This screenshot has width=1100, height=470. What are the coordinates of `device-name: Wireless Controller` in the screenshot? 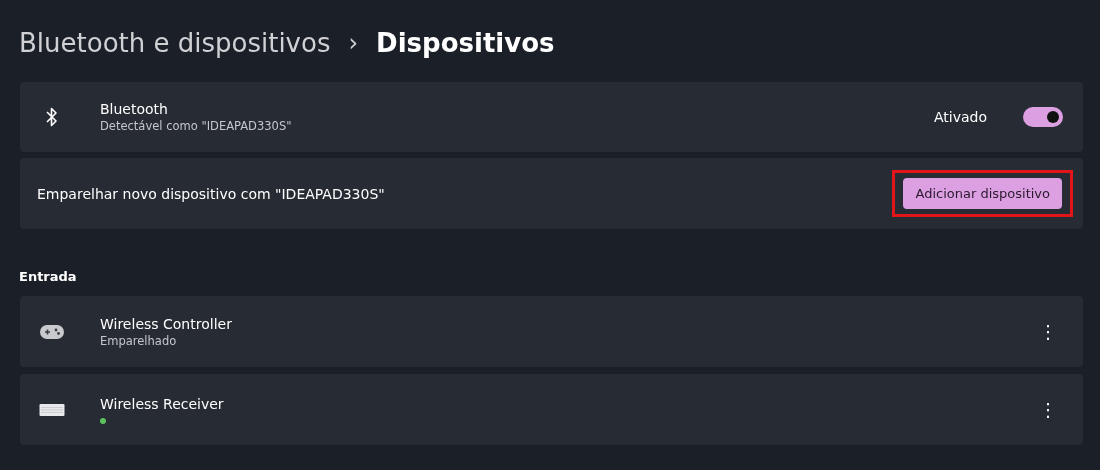 It's located at (166, 323).